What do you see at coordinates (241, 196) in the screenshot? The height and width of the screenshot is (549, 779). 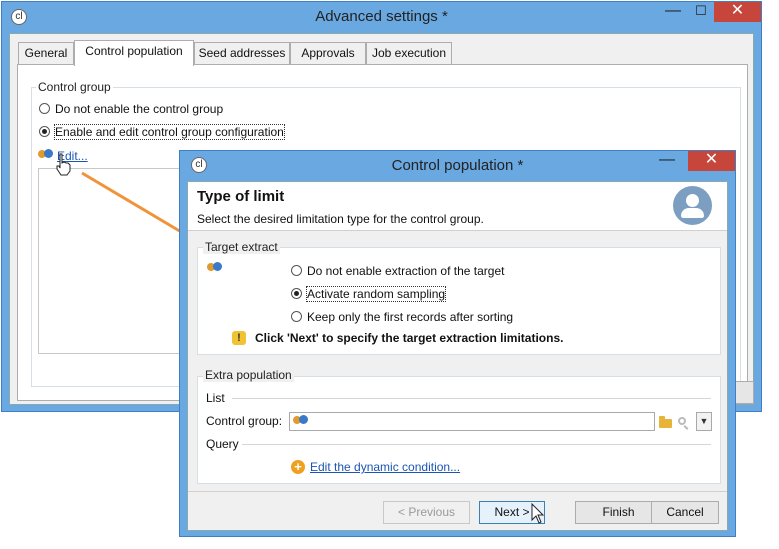 I see `header-title: Type of limit` at bounding box center [241, 196].